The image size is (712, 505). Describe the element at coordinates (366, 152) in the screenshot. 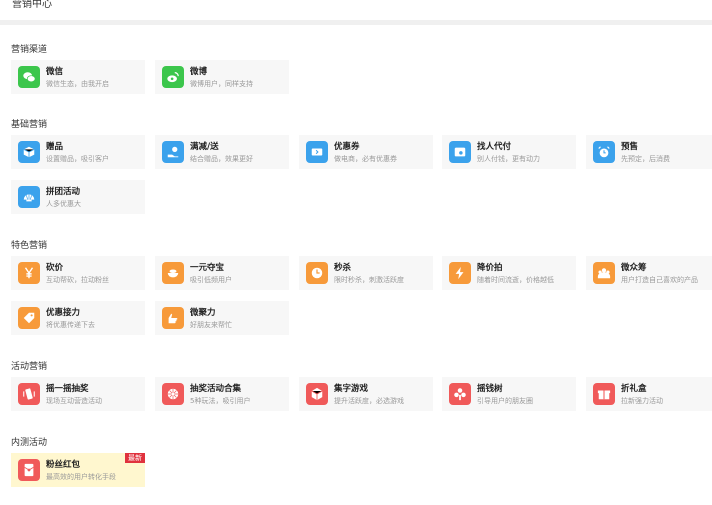

I see `marketing-card-coupon: 优惠券做电商，必有优惠券` at that location.